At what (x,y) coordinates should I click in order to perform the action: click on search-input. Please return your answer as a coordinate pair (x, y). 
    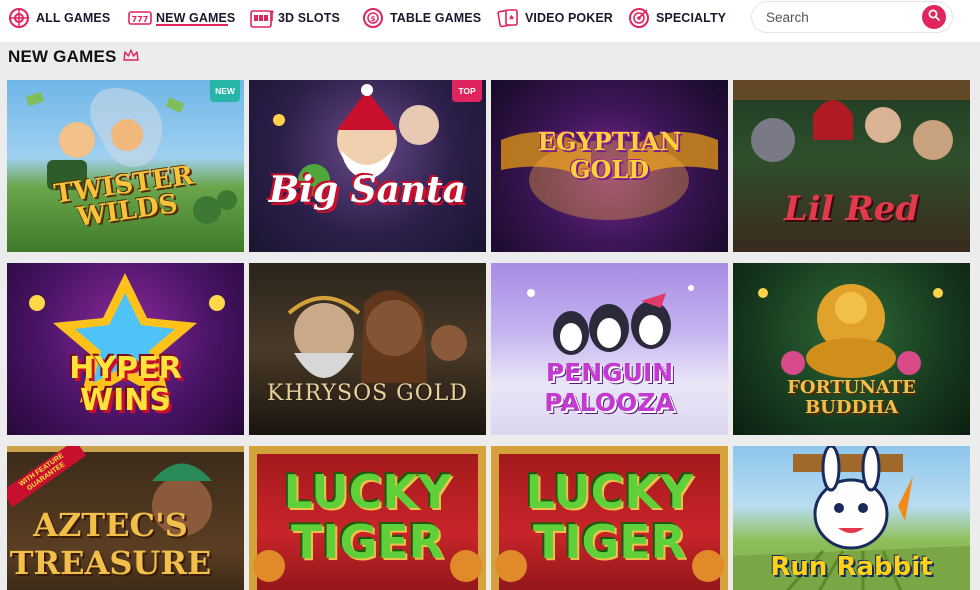
    Looking at the image, I should click on (841, 17).